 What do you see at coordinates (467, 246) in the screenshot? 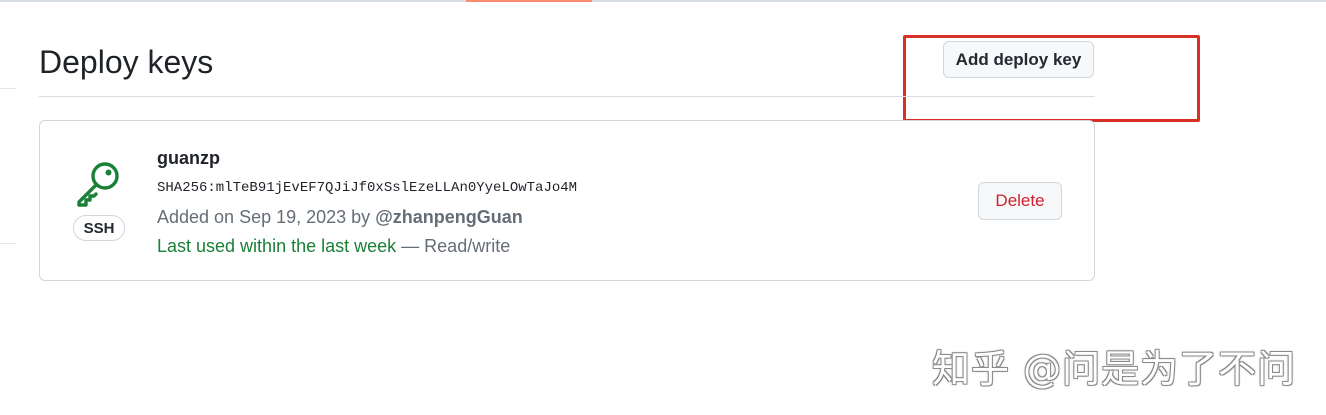
I see `key-access-level: Read/write` at bounding box center [467, 246].